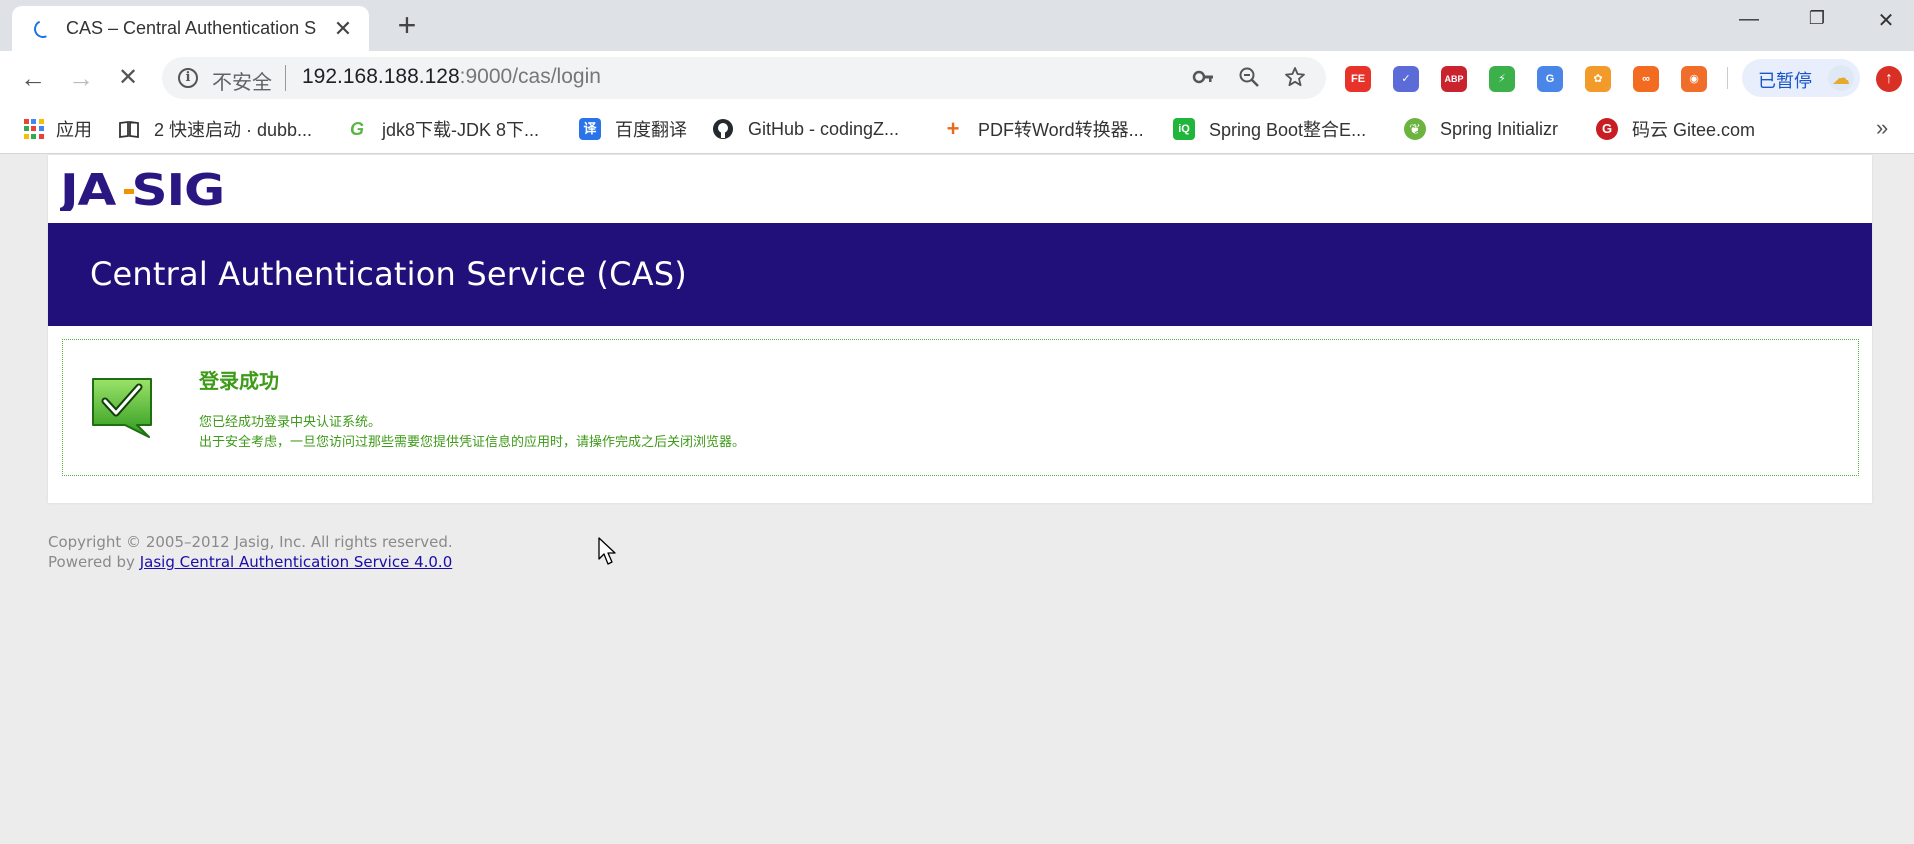  Describe the element at coordinates (128, 78) in the screenshot. I see `stop-loading-button: ✕` at that location.